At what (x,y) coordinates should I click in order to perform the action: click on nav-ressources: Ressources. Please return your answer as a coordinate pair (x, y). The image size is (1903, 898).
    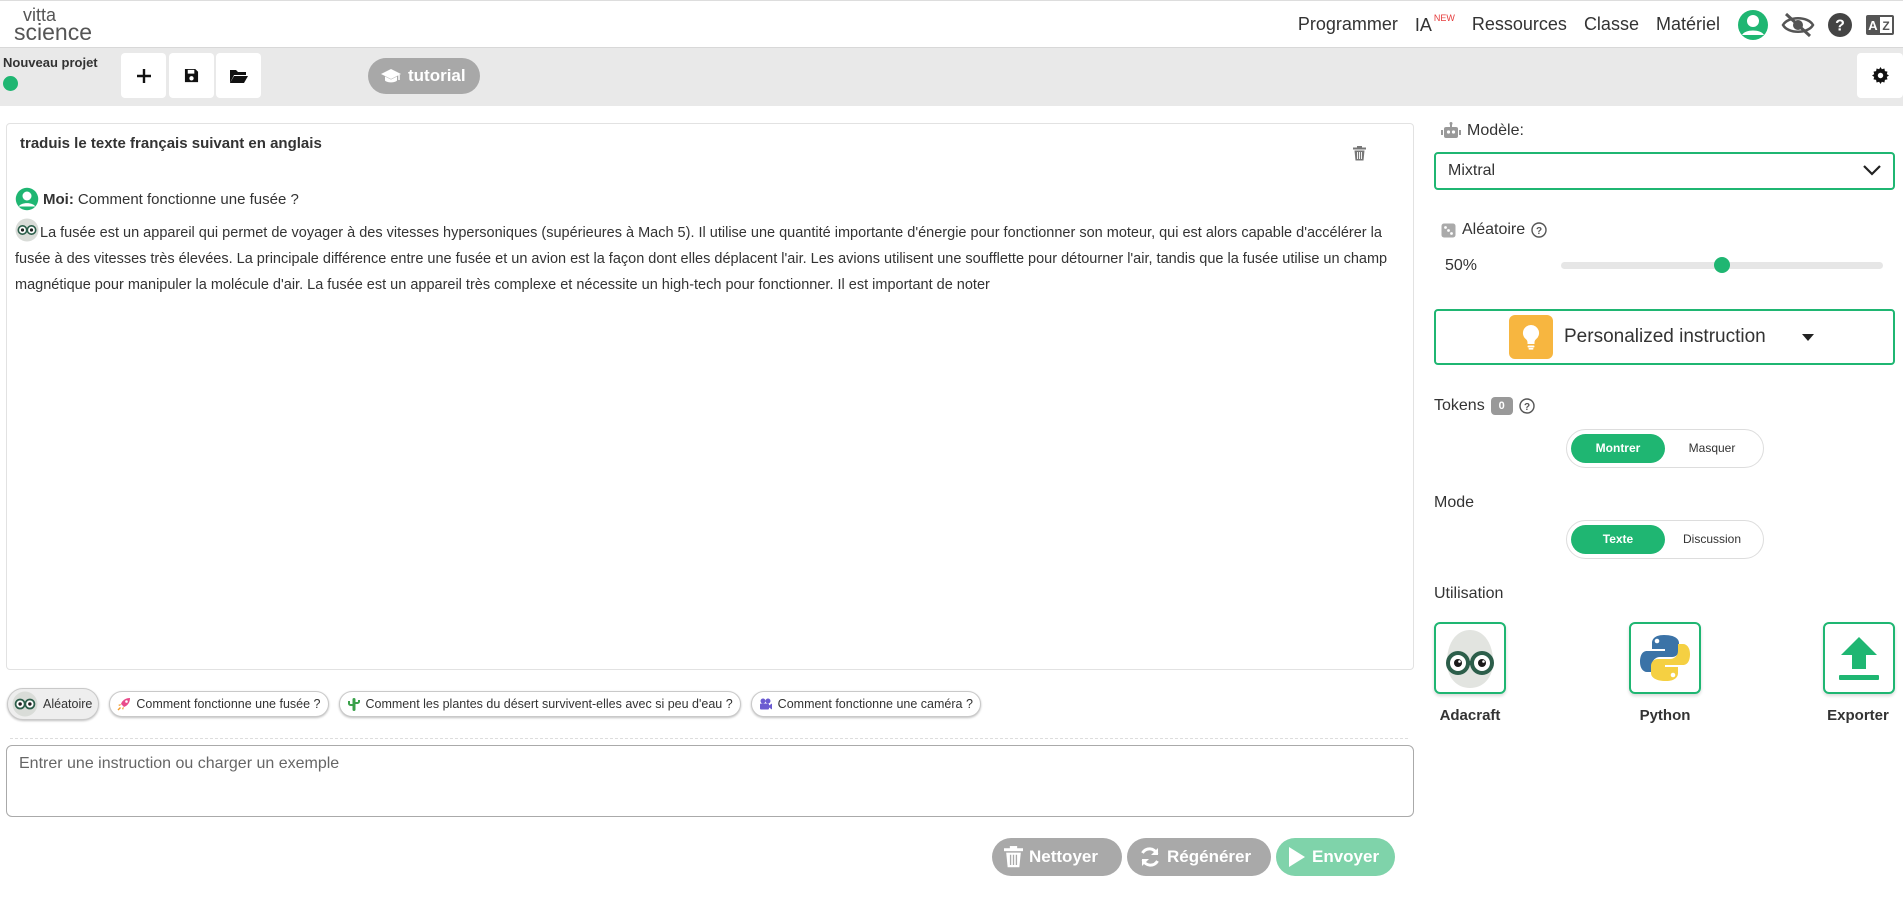
    Looking at the image, I should click on (1519, 24).